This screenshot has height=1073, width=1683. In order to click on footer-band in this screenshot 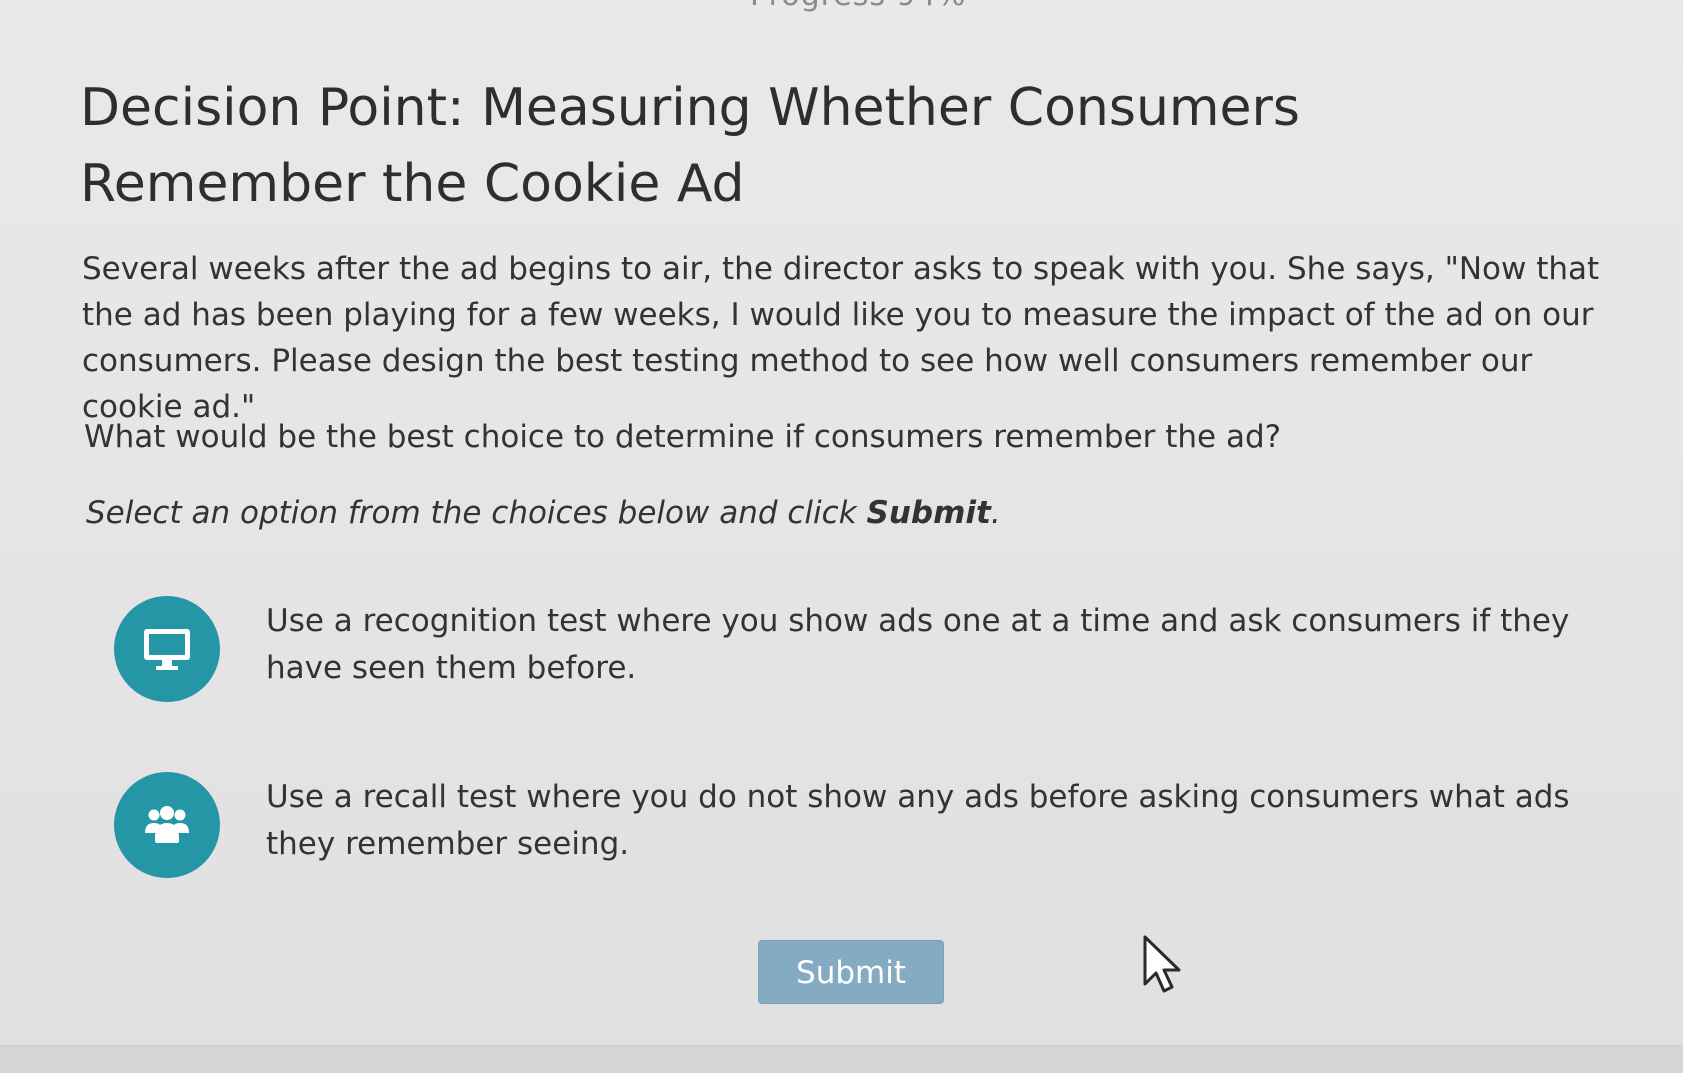, I will do `click(841, 1060)`.